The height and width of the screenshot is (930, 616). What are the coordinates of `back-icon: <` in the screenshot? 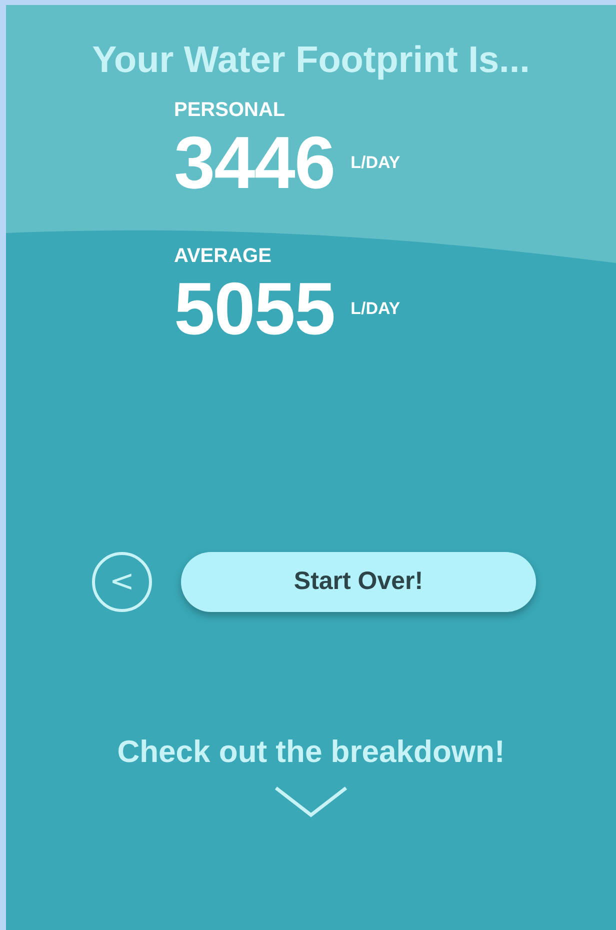 It's located at (122, 582).